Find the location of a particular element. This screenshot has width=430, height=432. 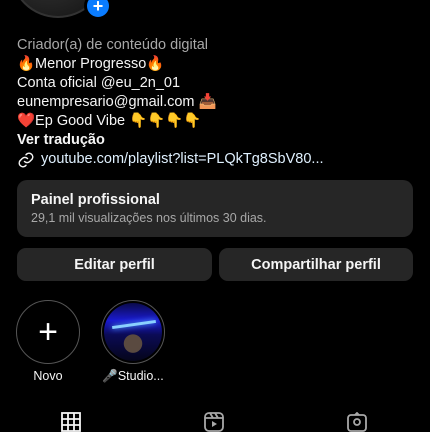

bio-email: eunempresario@gmail.com 📥 is located at coordinates (217, 102).